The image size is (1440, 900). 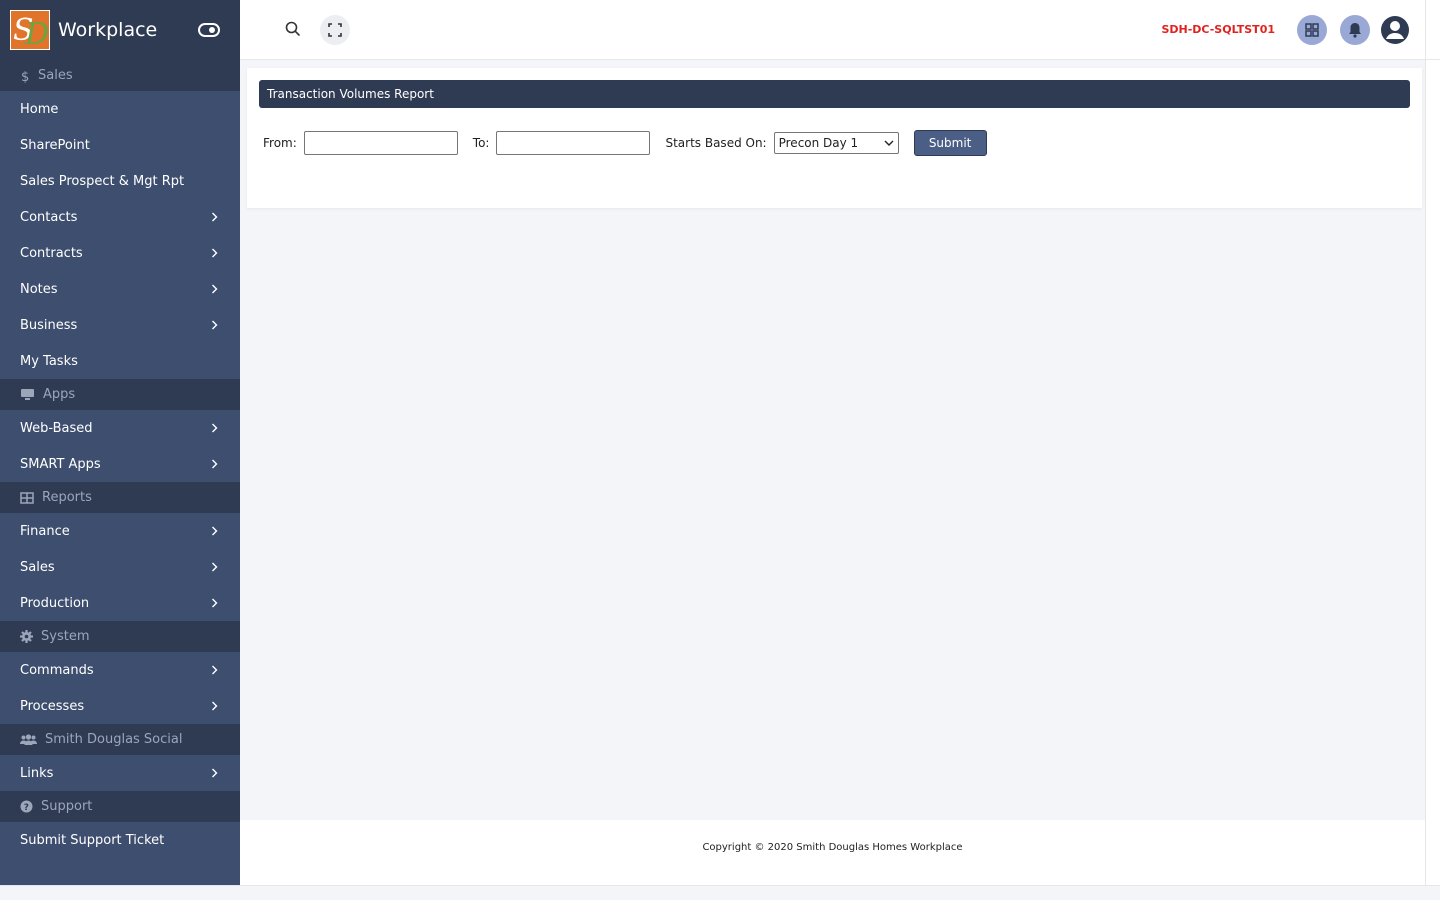 I want to click on sidebar-item-home: Home, so click(x=120, y=109).